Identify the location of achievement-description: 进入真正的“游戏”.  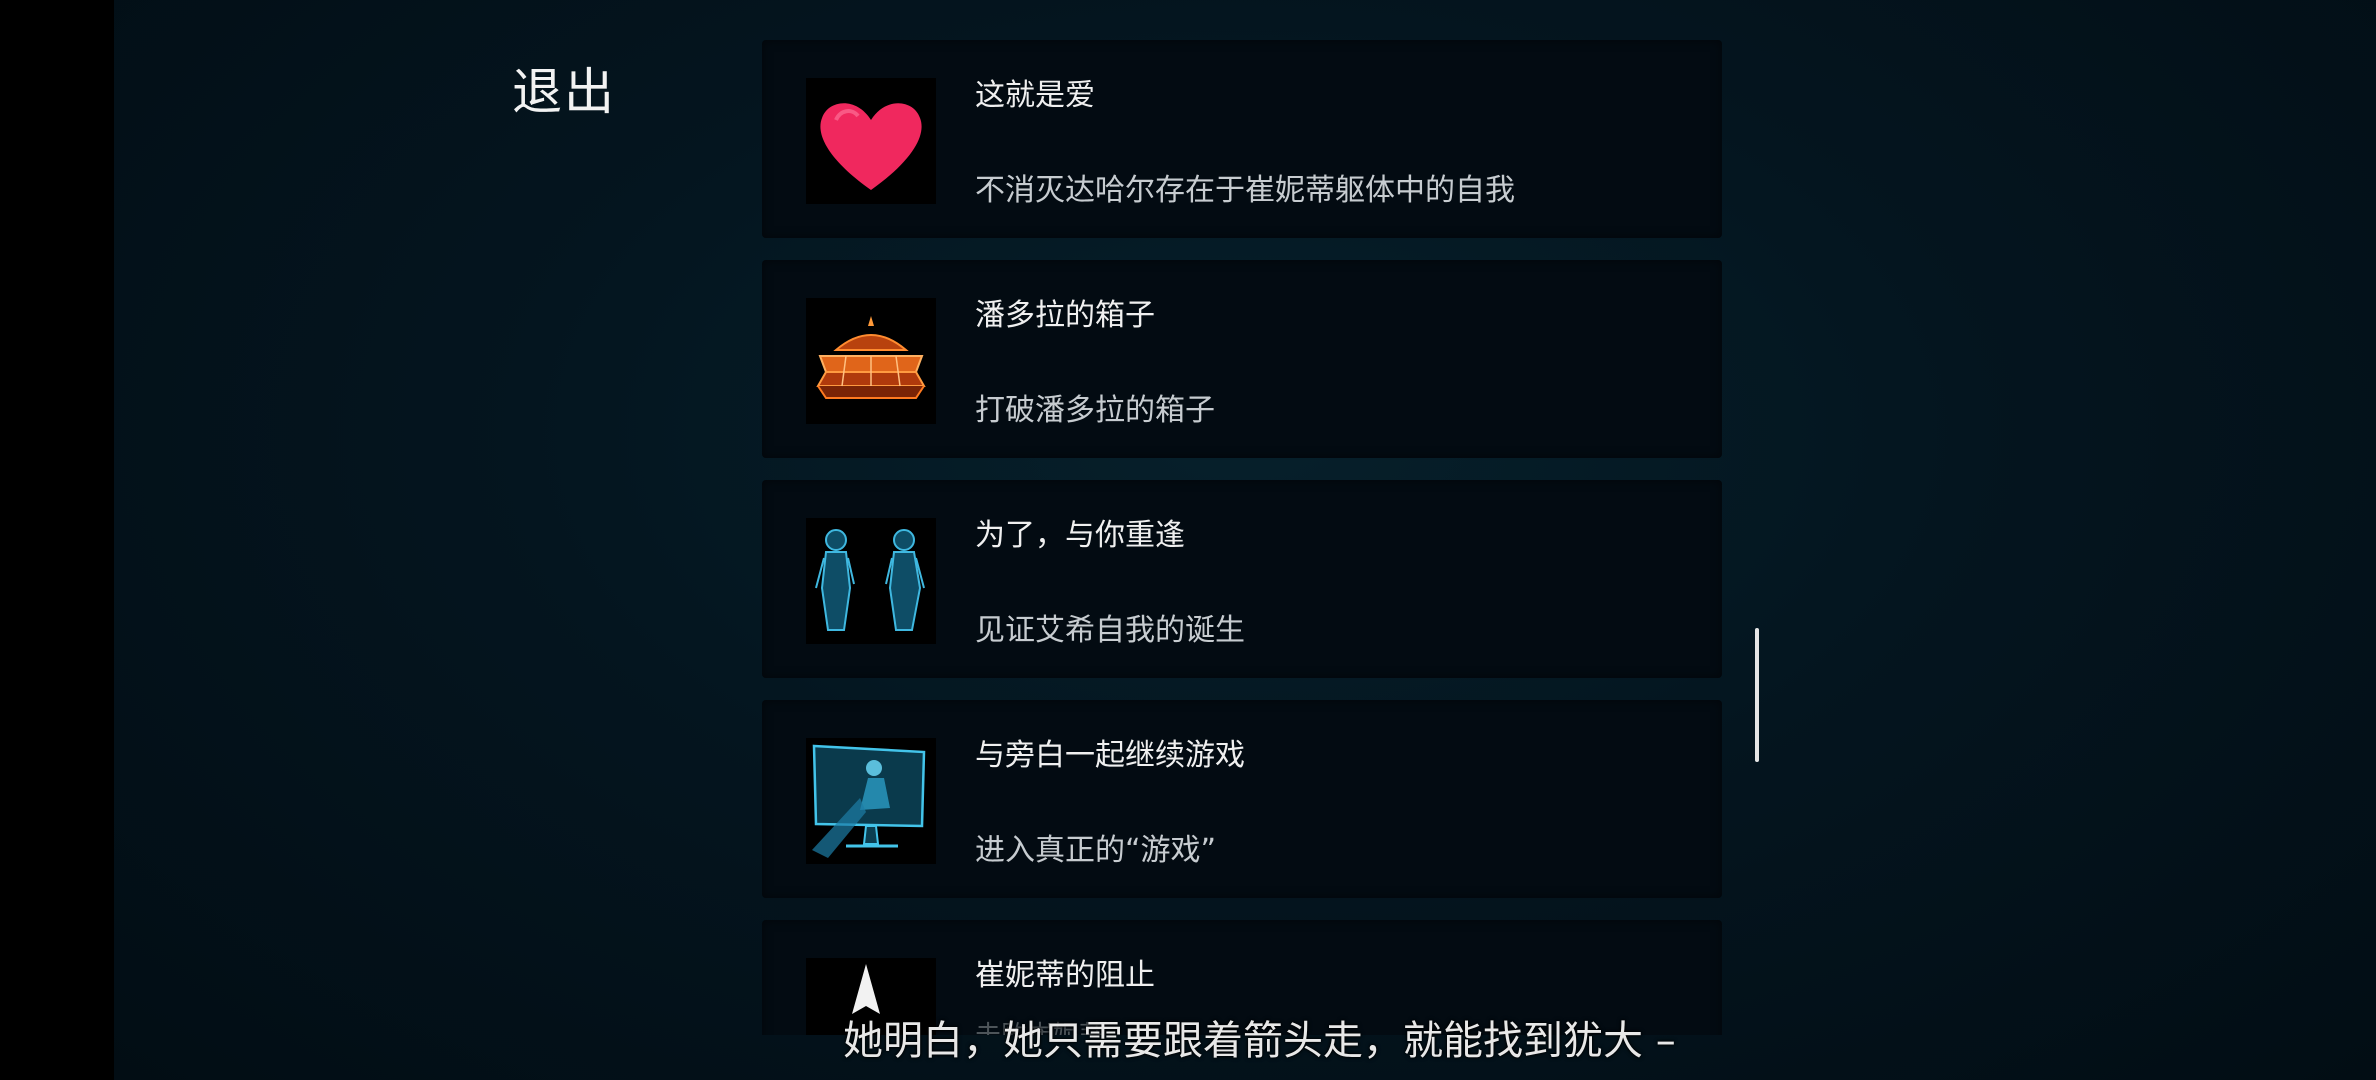
(1096, 850).